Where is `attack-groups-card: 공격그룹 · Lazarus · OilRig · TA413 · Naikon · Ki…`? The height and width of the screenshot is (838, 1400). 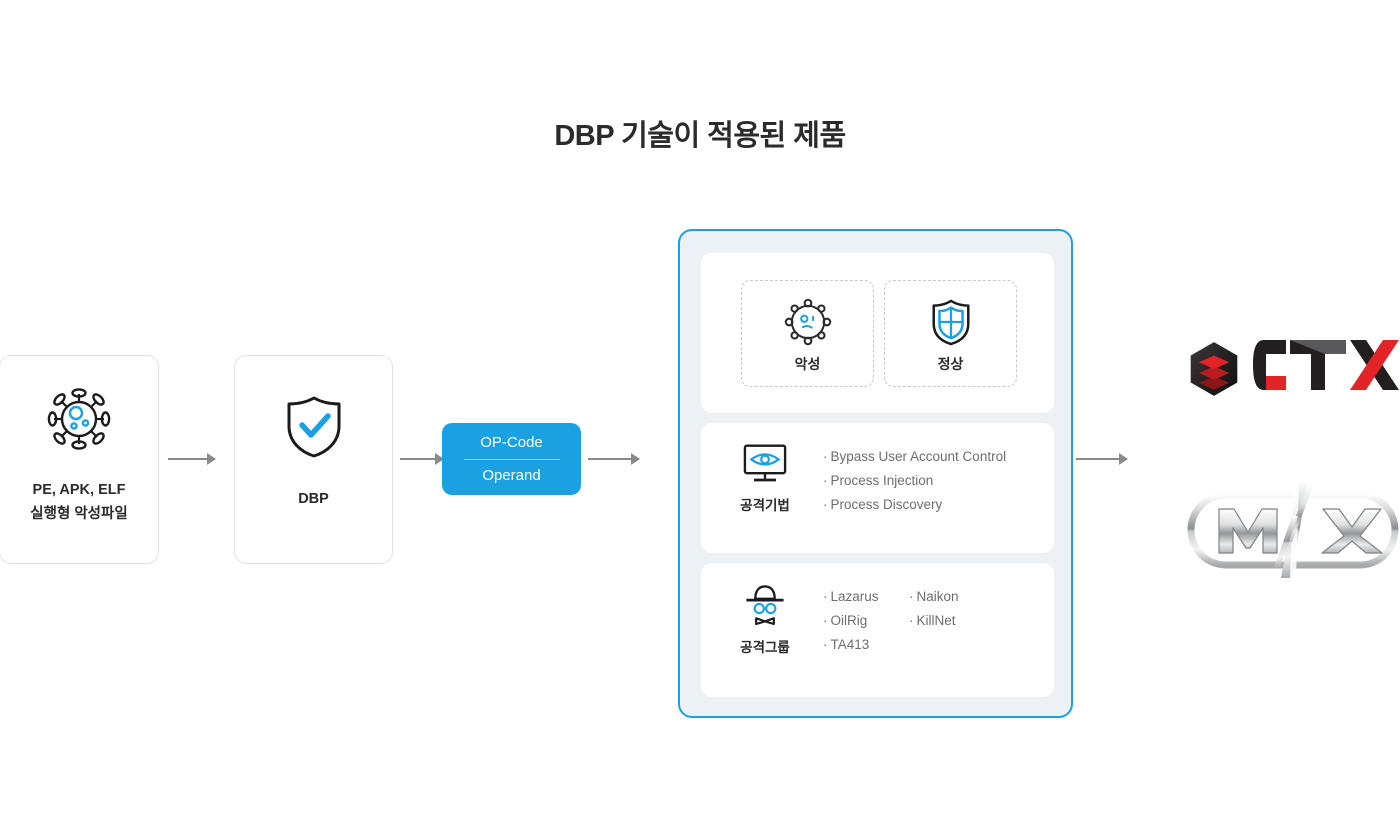
attack-groups-card: 공격그룹 · Lazarus · OilRig · TA413 · Naikon · Ki… is located at coordinates (877, 630).